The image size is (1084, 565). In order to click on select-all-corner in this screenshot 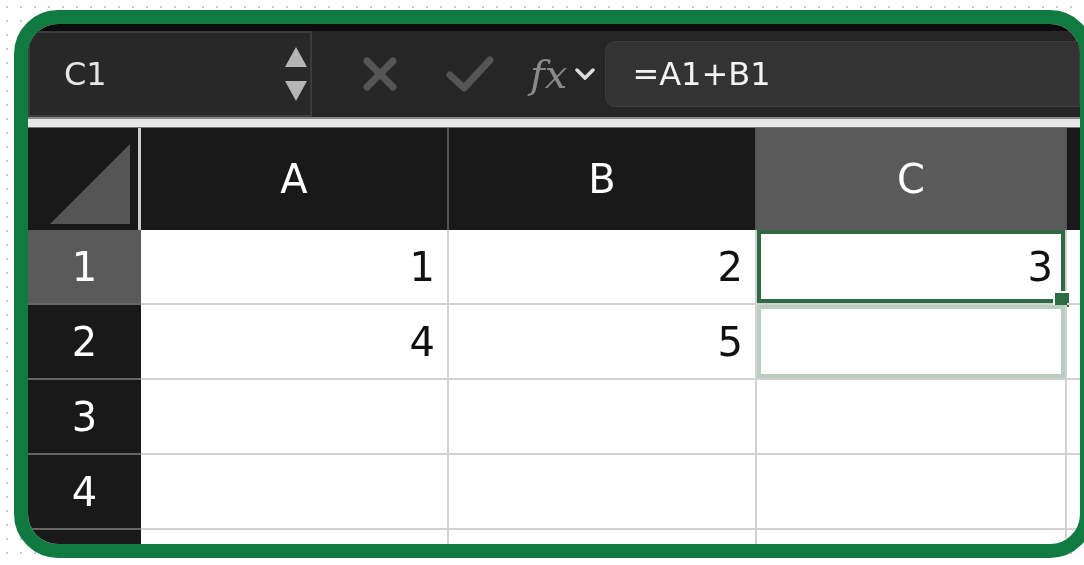, I will do `click(84, 179)`.